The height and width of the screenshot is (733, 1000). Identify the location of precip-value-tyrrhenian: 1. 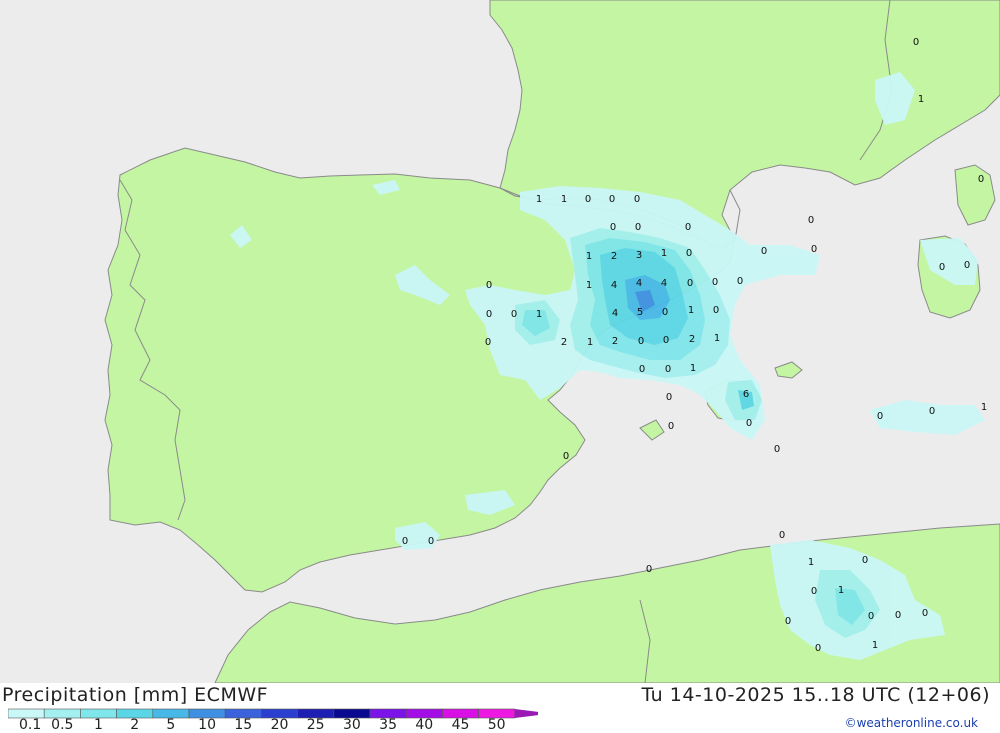
(984, 407).